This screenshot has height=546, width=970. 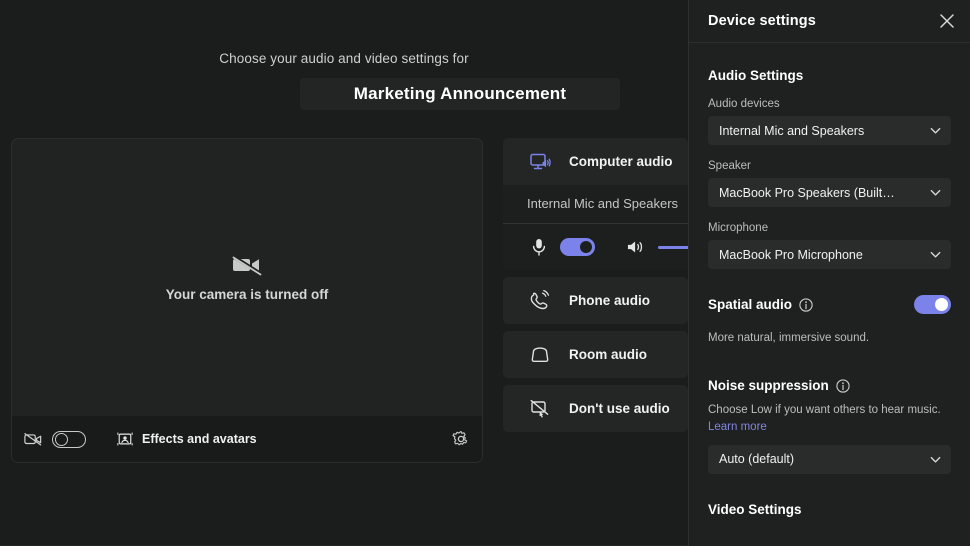 What do you see at coordinates (729, 166) in the screenshot?
I see `speaker-label: Speaker` at bounding box center [729, 166].